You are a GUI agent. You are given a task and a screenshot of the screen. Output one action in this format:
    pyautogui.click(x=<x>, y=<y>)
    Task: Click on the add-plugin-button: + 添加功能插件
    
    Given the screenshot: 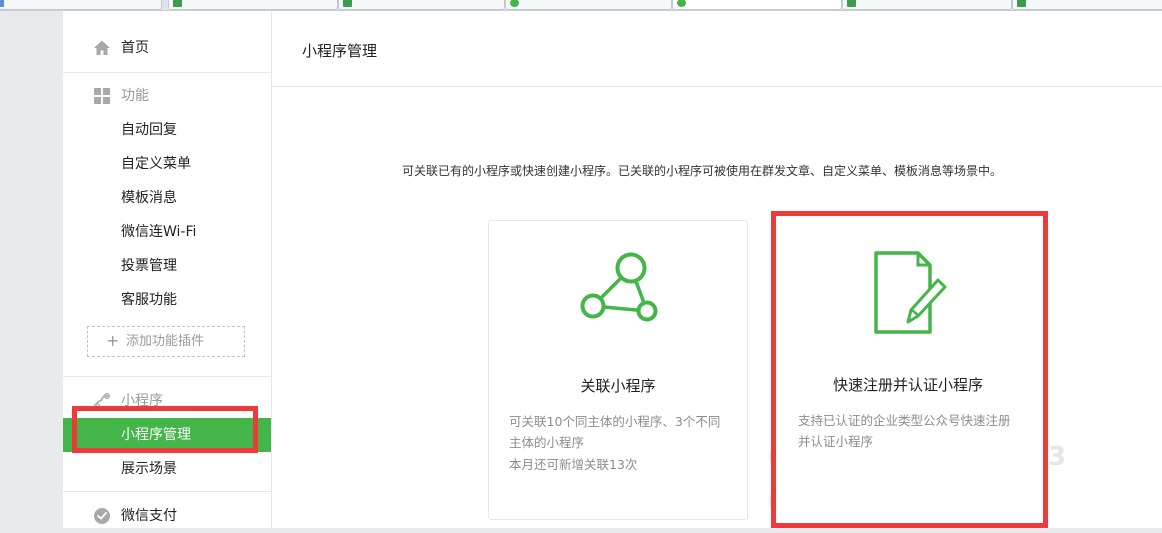 What is the action you would take?
    pyautogui.click(x=166, y=341)
    